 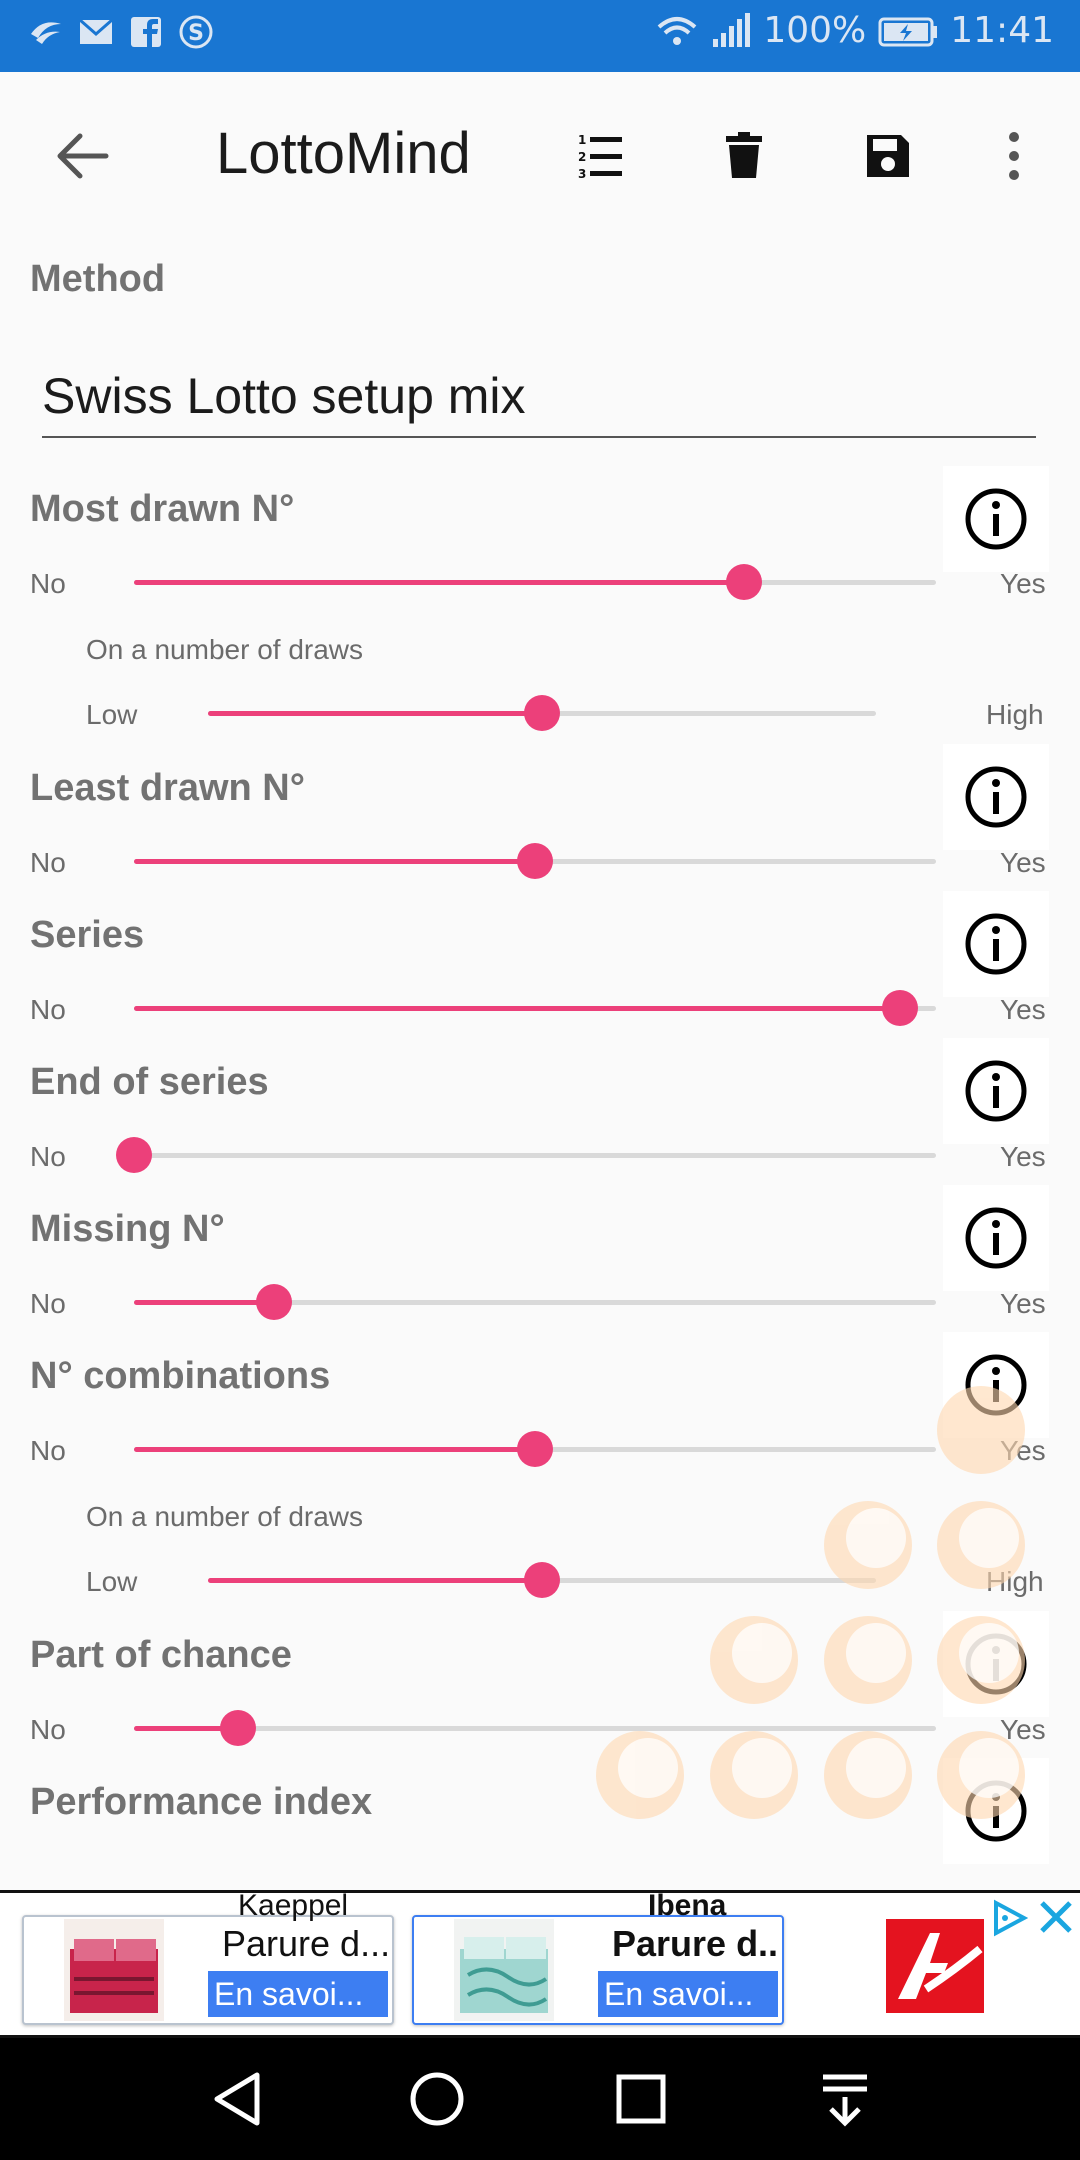 I want to click on more-options-button, so click(x=1014, y=156).